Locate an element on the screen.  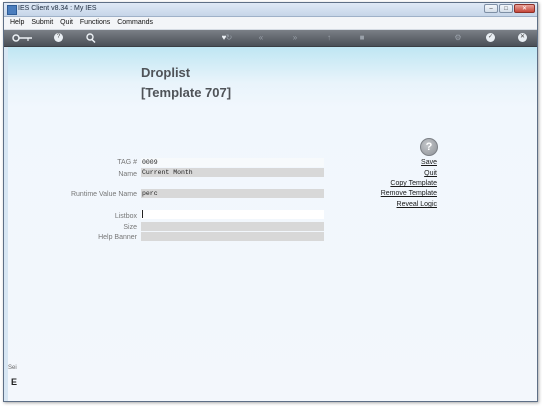
maximize-button: □ is located at coordinates (506, 8).